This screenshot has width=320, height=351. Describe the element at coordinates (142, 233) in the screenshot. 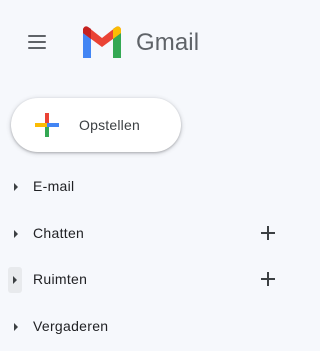

I see `nav-item-chat: Chatten` at that location.